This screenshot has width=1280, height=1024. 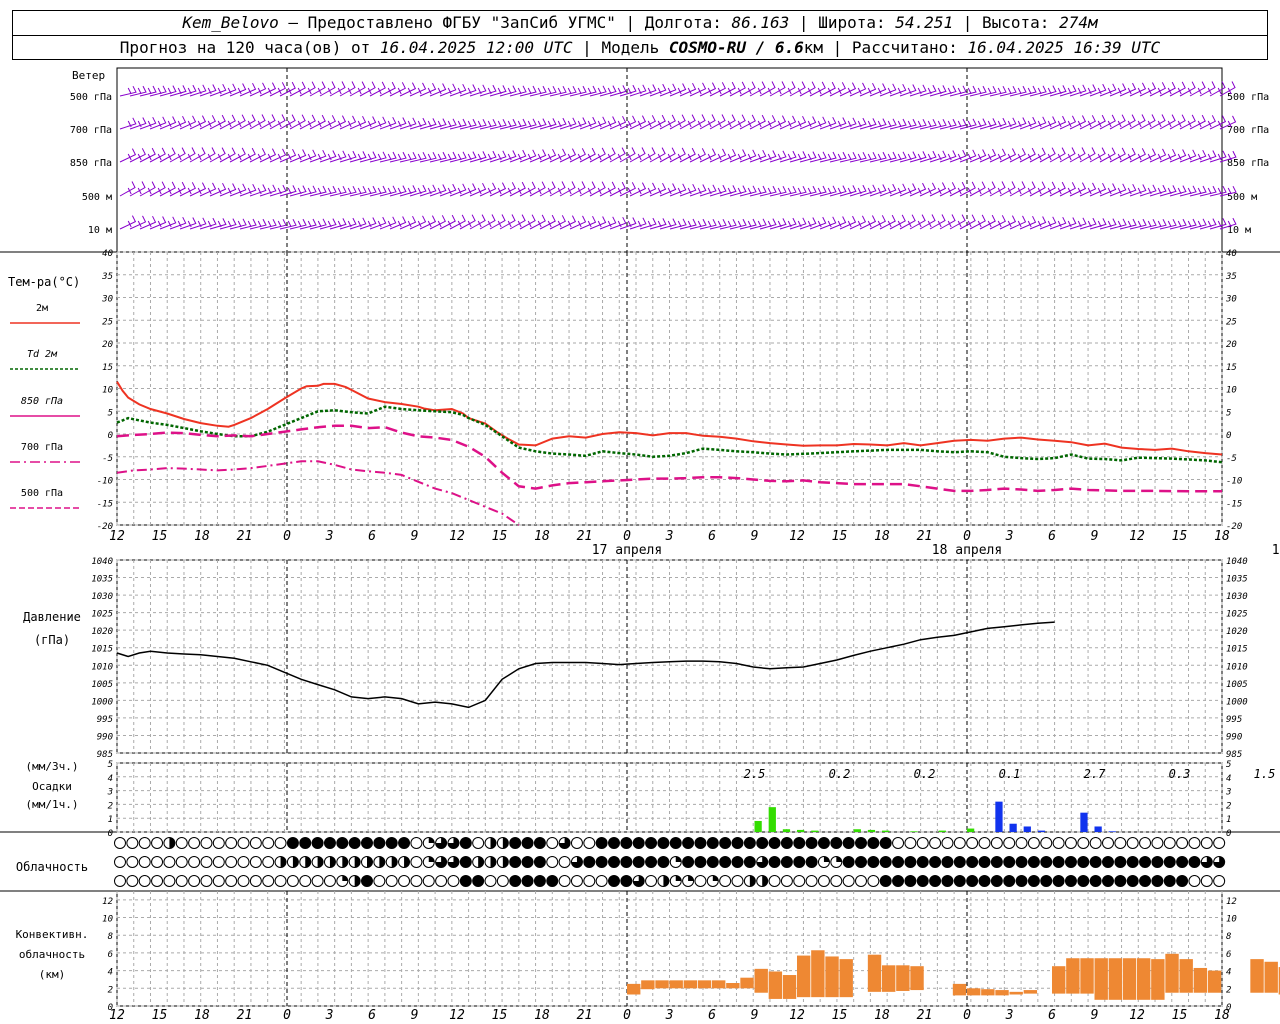 What do you see at coordinates (42, 308) in the screenshot?
I see `temp-legend-label: 2м` at bounding box center [42, 308].